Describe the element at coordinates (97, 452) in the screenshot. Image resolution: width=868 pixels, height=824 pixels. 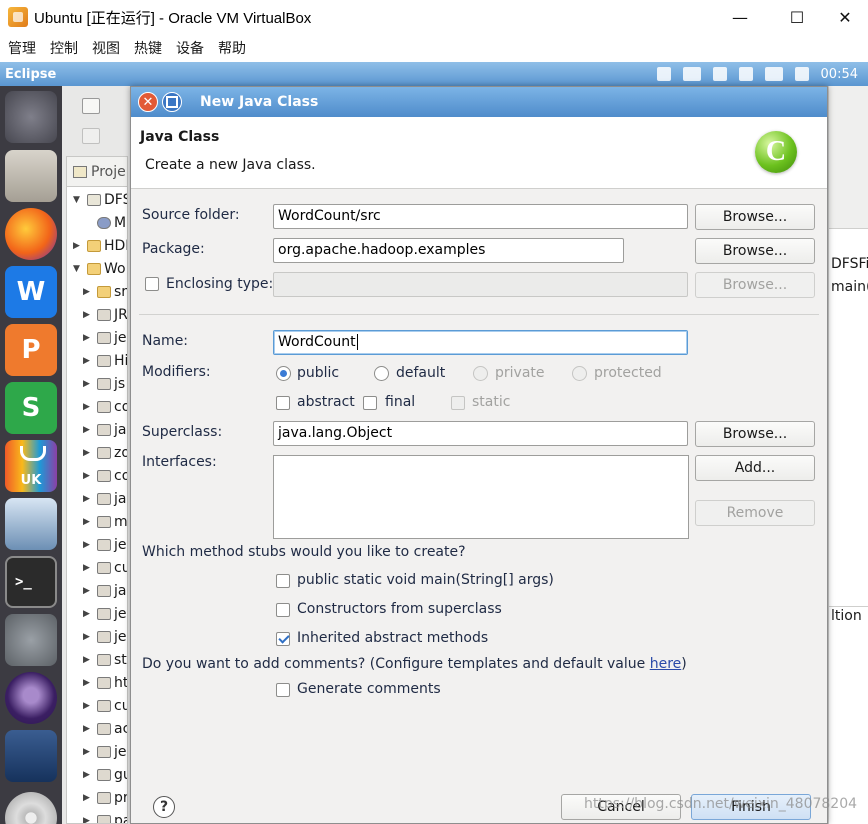
I see `tree-item: ▶ zo` at that location.